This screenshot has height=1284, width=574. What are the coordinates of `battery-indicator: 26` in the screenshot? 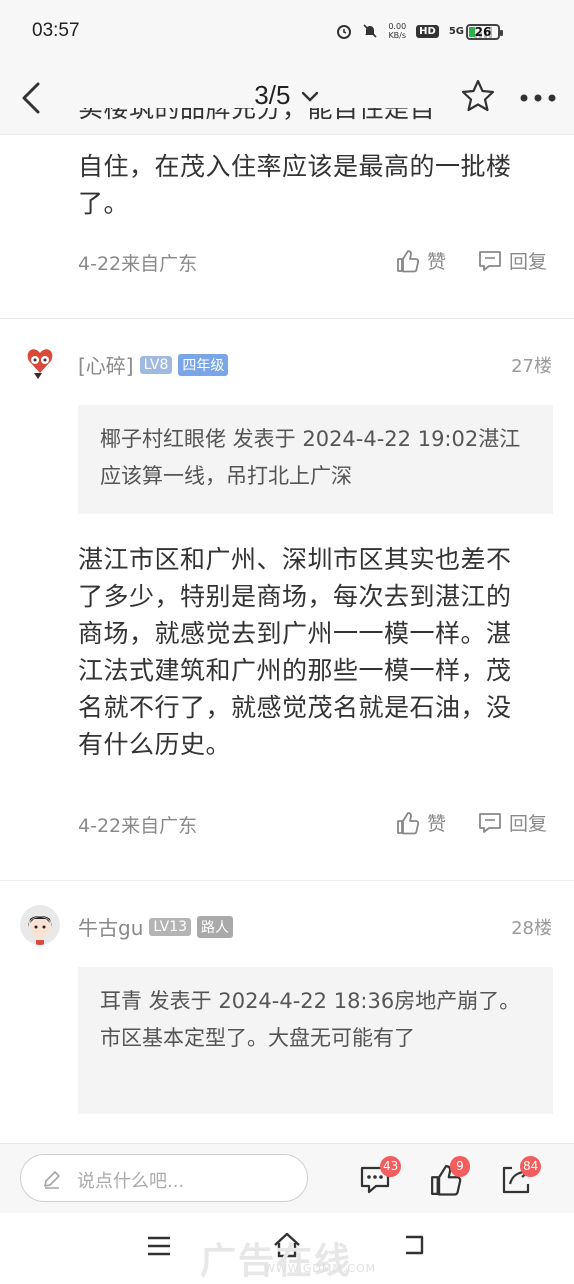 It's located at (484, 32).